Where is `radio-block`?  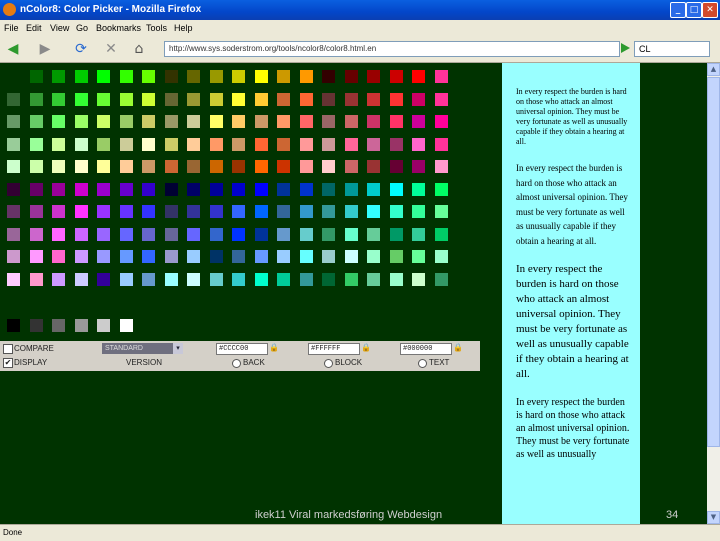
radio-block is located at coordinates (328, 363).